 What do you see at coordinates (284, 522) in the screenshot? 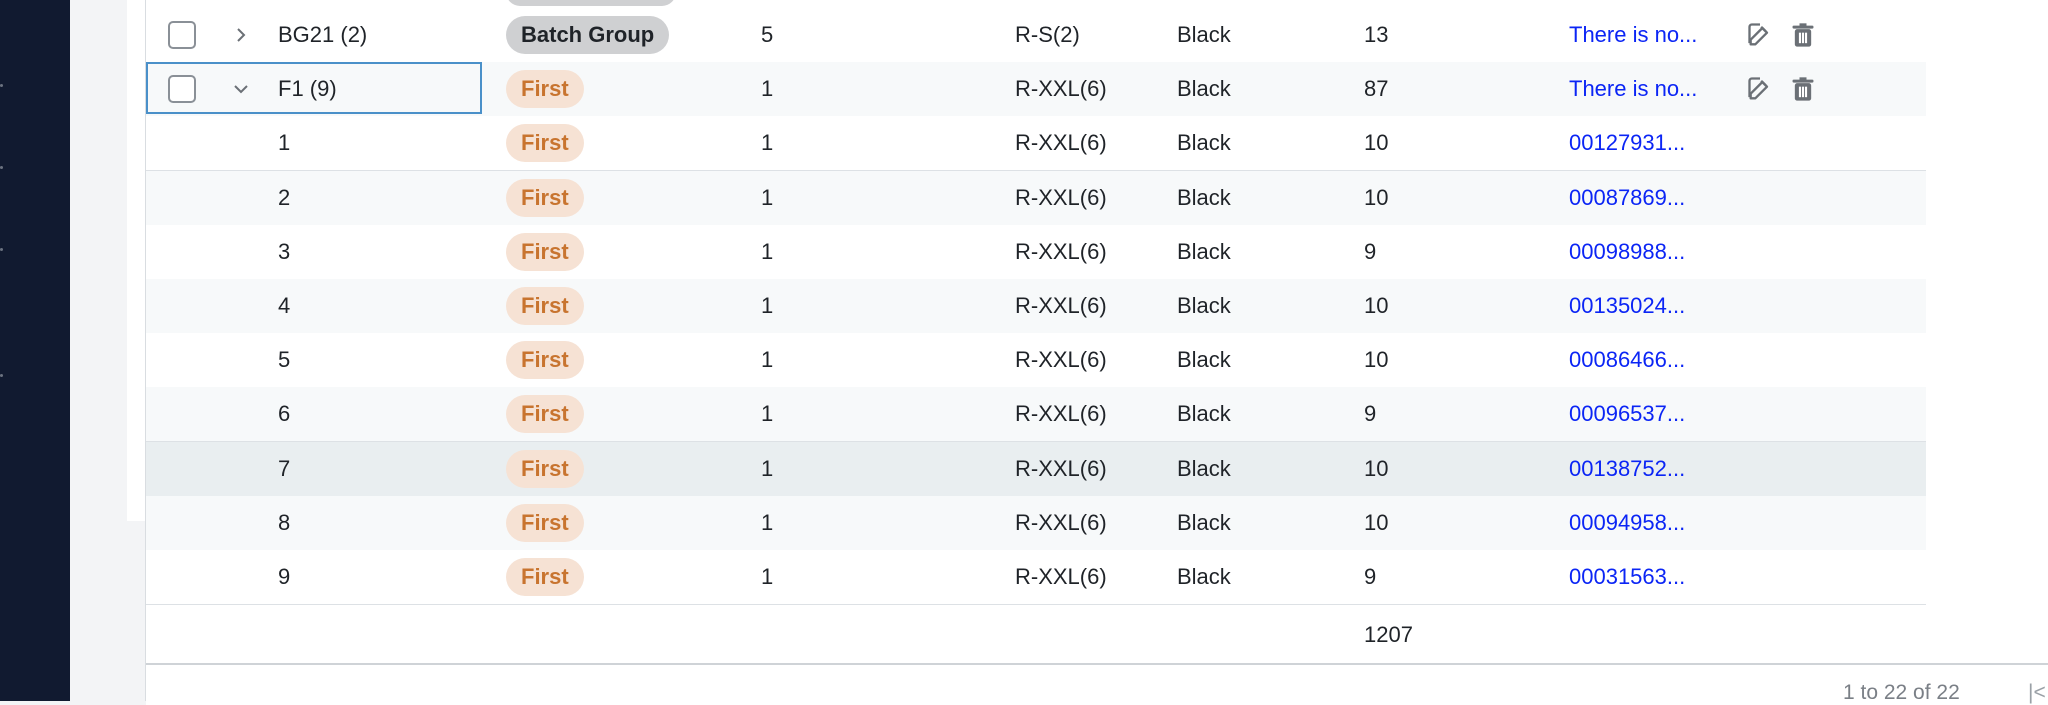
I see `group-cell: 8` at bounding box center [284, 522].